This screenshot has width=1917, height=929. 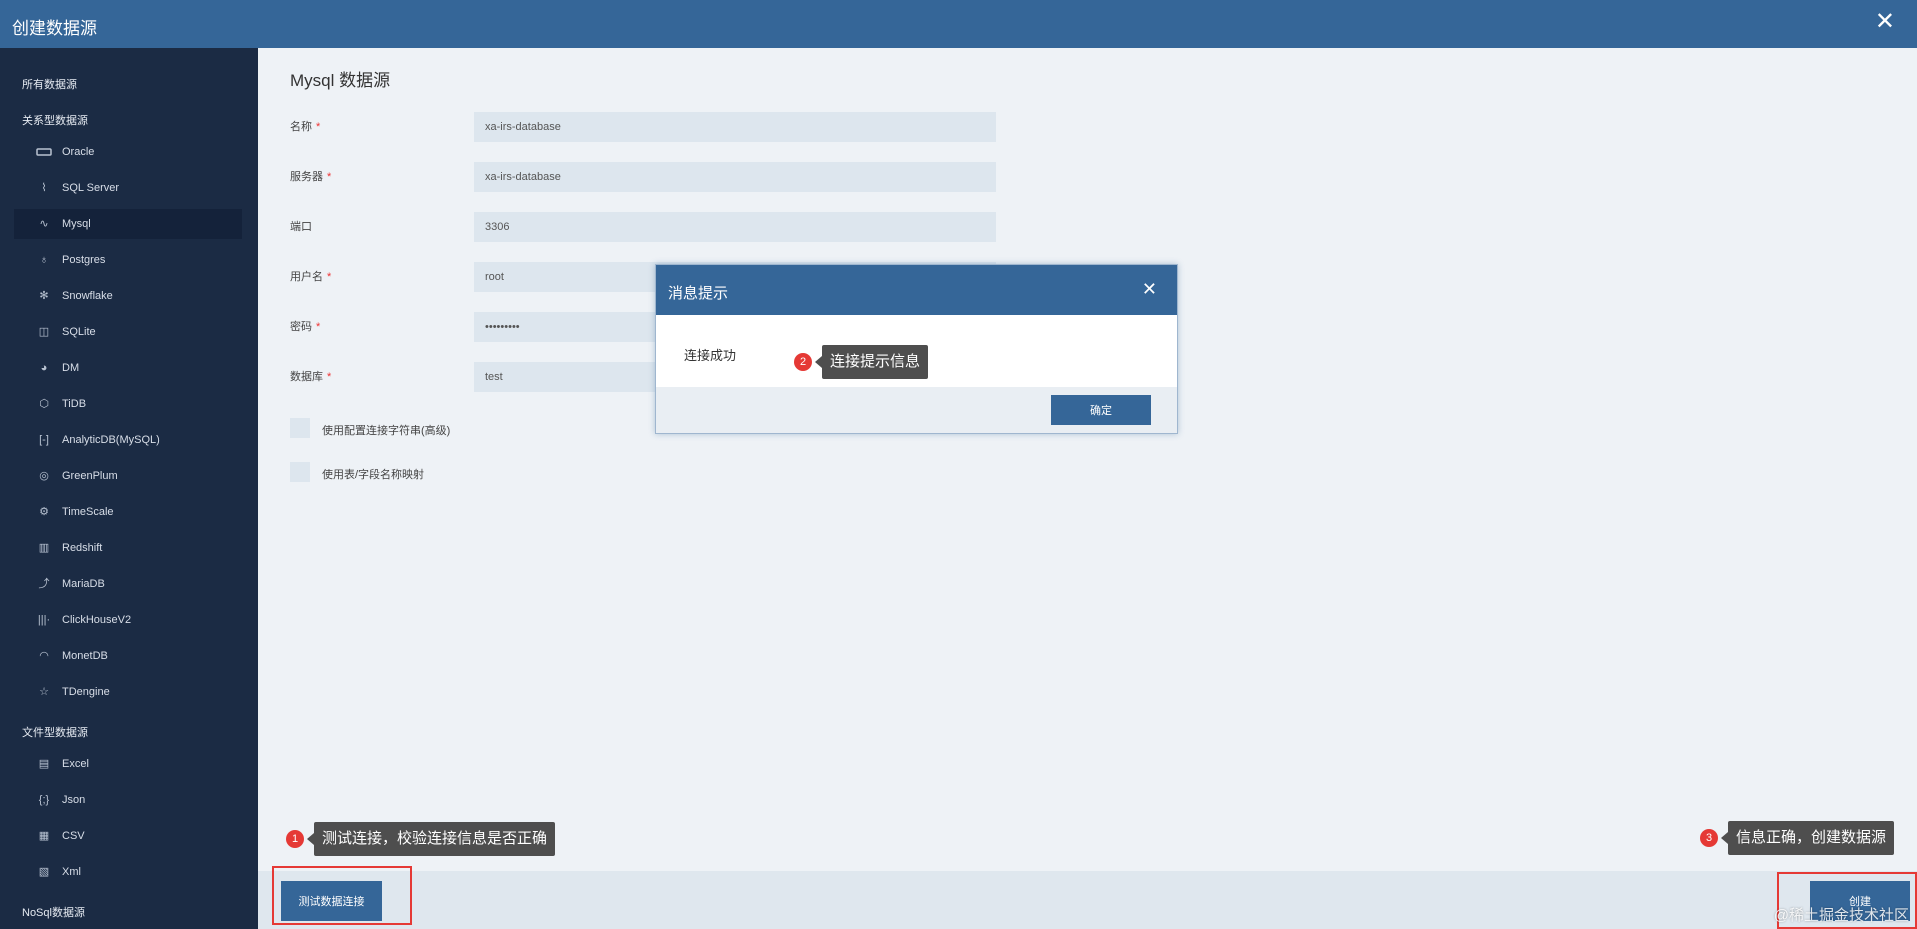 I want to click on server-field: xa-irs-database, so click(x=735, y=177).